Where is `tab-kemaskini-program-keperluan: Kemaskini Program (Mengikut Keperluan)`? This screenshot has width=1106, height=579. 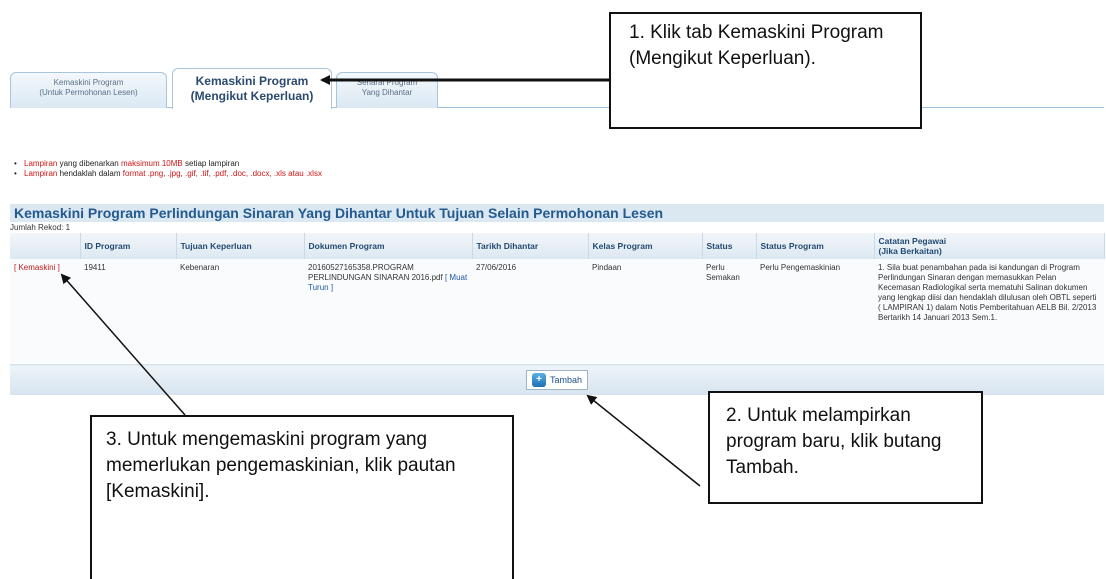
tab-kemaskini-program-keperluan: Kemaskini Program (Mengikut Keperluan) is located at coordinates (252, 88).